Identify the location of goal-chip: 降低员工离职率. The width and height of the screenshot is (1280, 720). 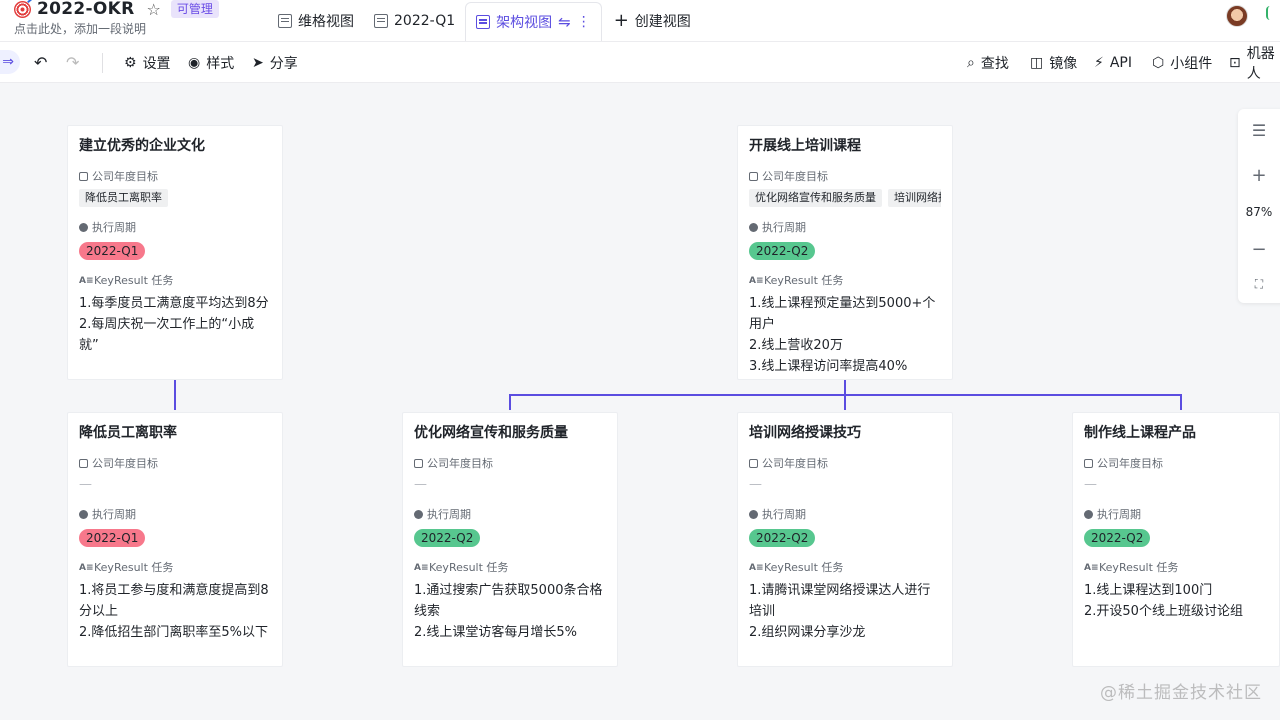
(123, 198).